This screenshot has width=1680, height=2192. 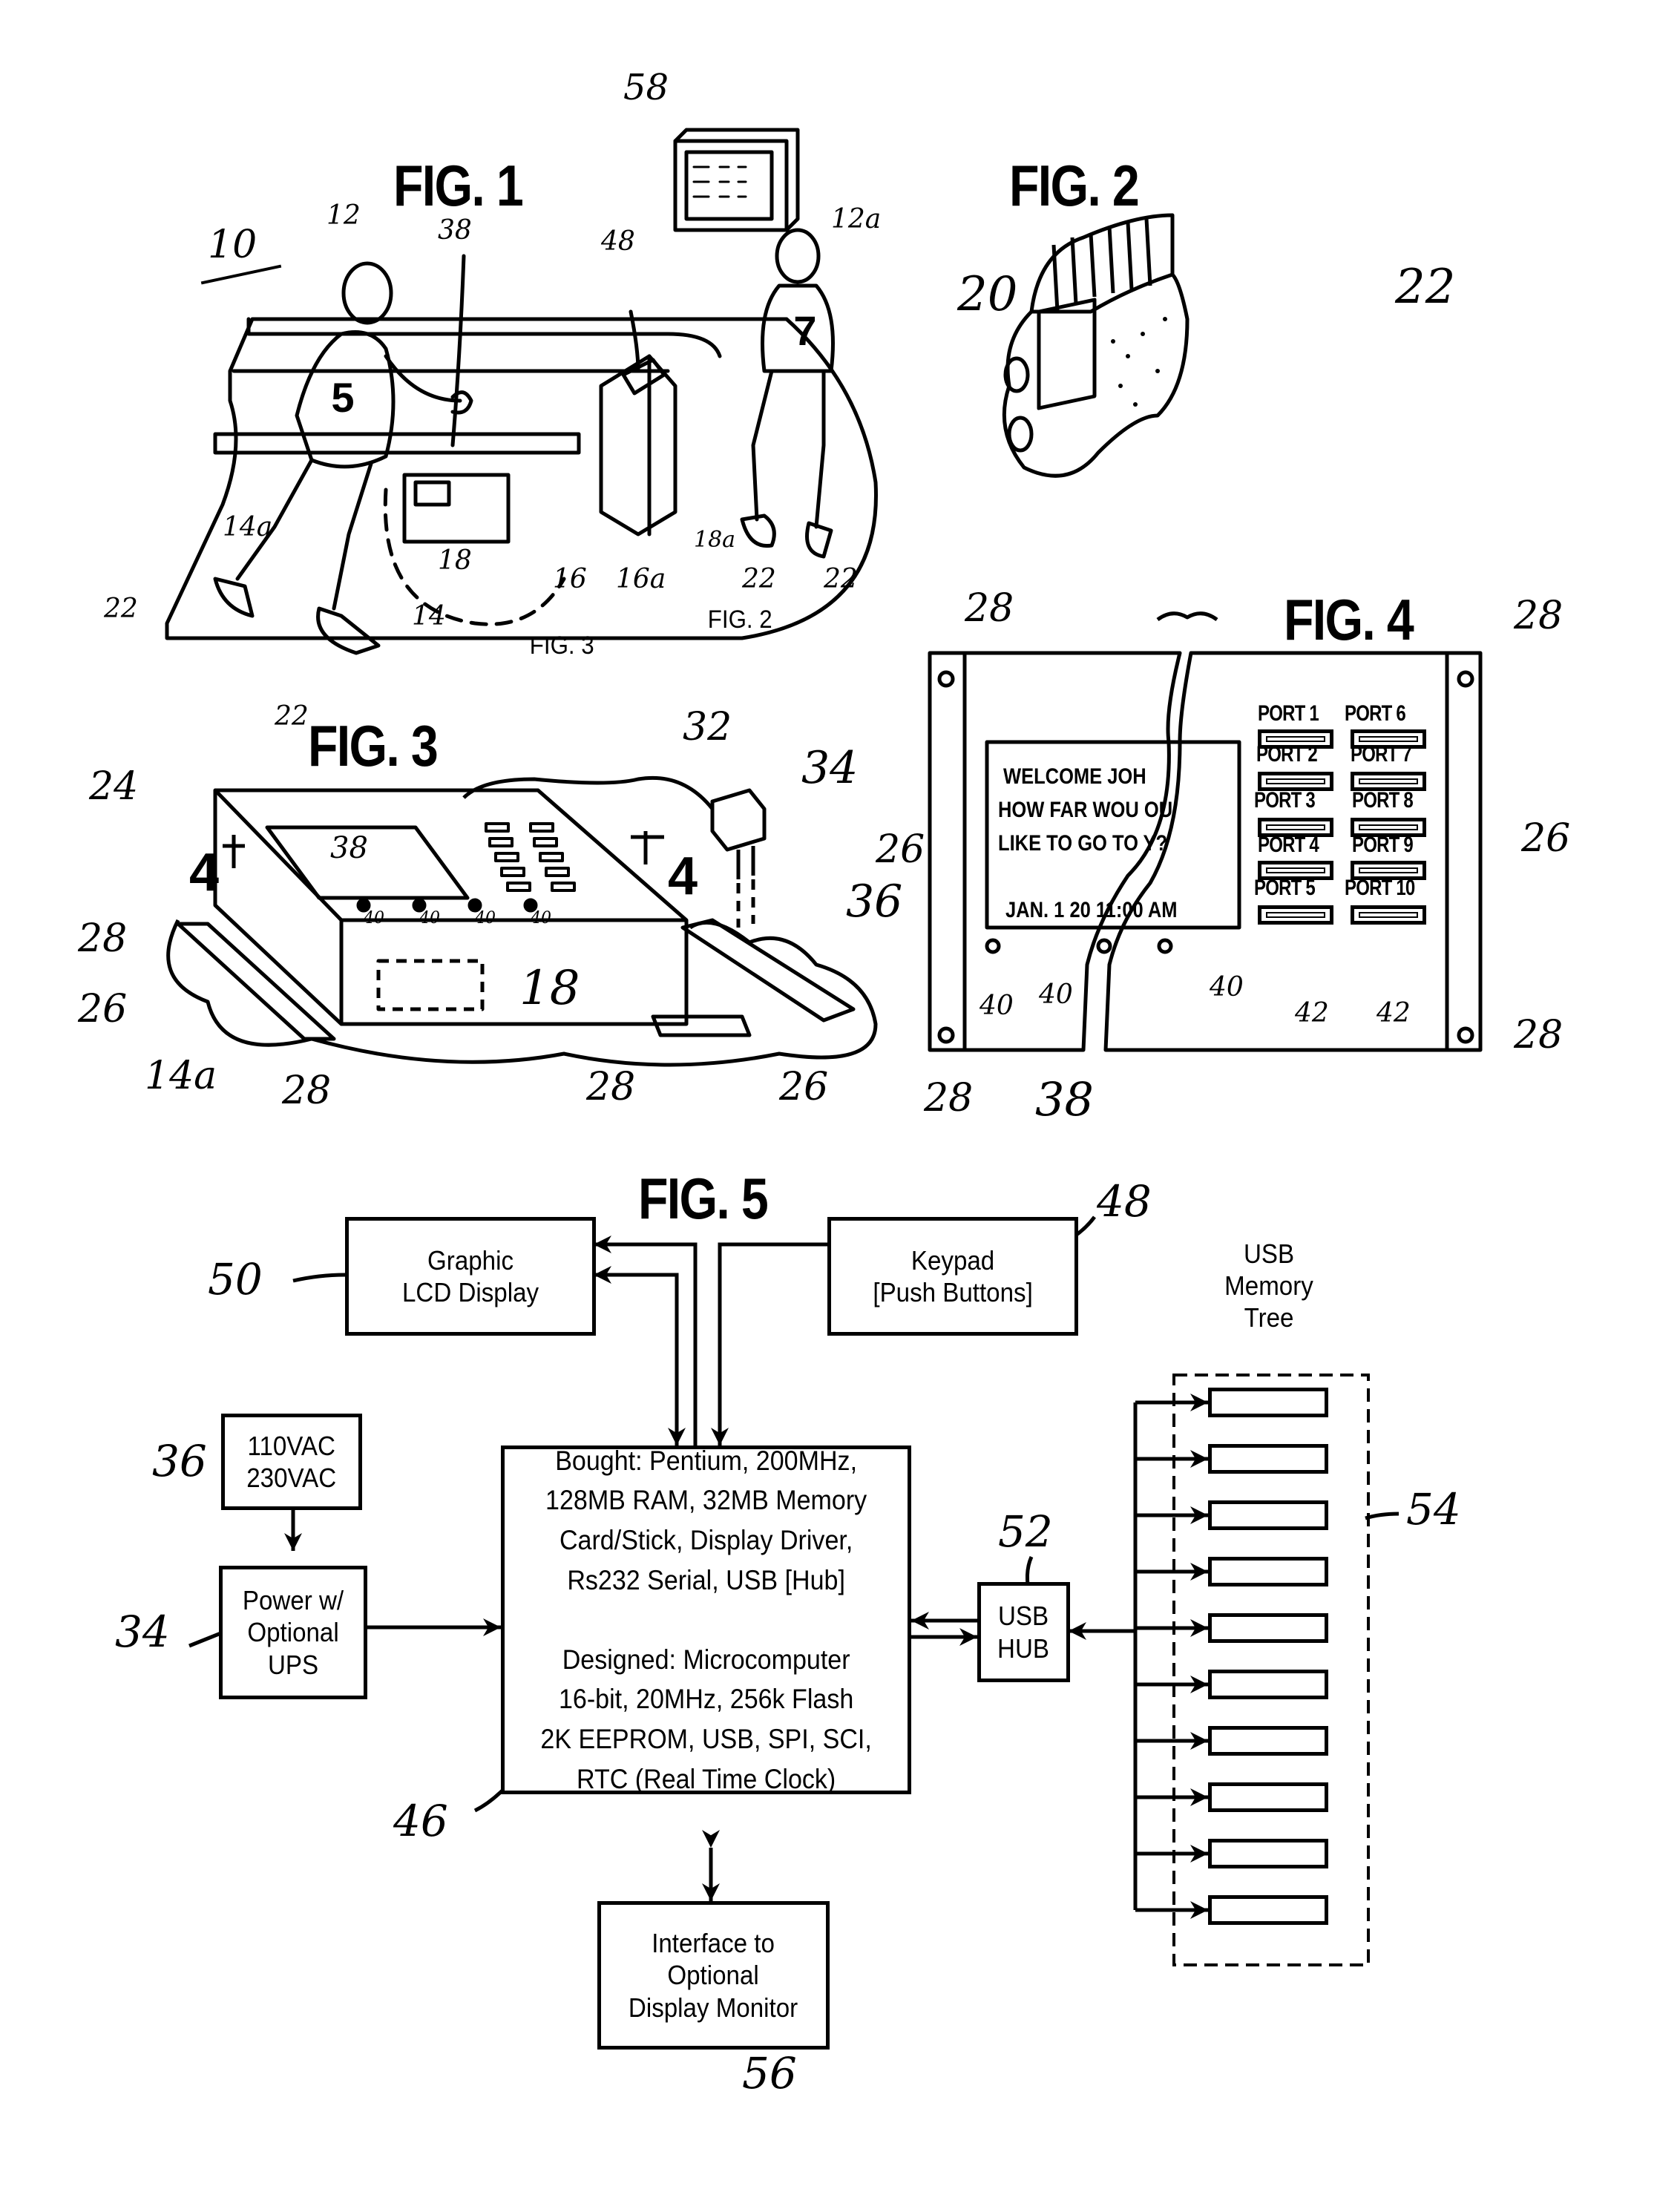 What do you see at coordinates (841, 579) in the screenshot?
I see `fig1-ref-22-d: 22` at bounding box center [841, 579].